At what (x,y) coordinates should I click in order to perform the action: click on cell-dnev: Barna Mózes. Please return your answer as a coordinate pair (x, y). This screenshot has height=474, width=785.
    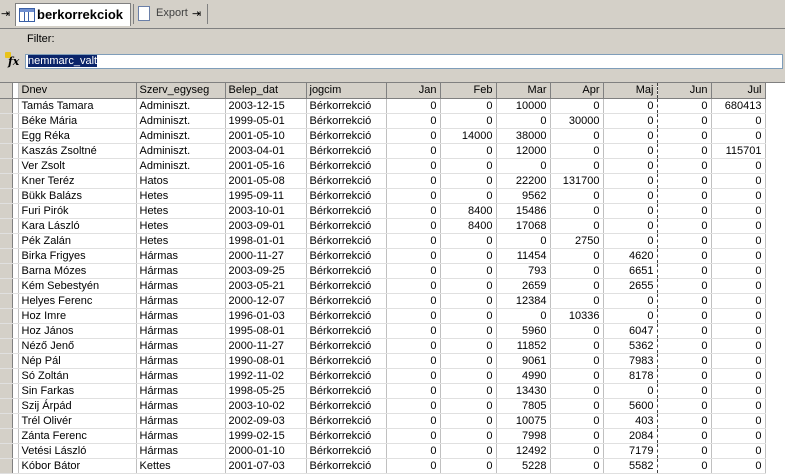
    Looking at the image, I should click on (77, 271).